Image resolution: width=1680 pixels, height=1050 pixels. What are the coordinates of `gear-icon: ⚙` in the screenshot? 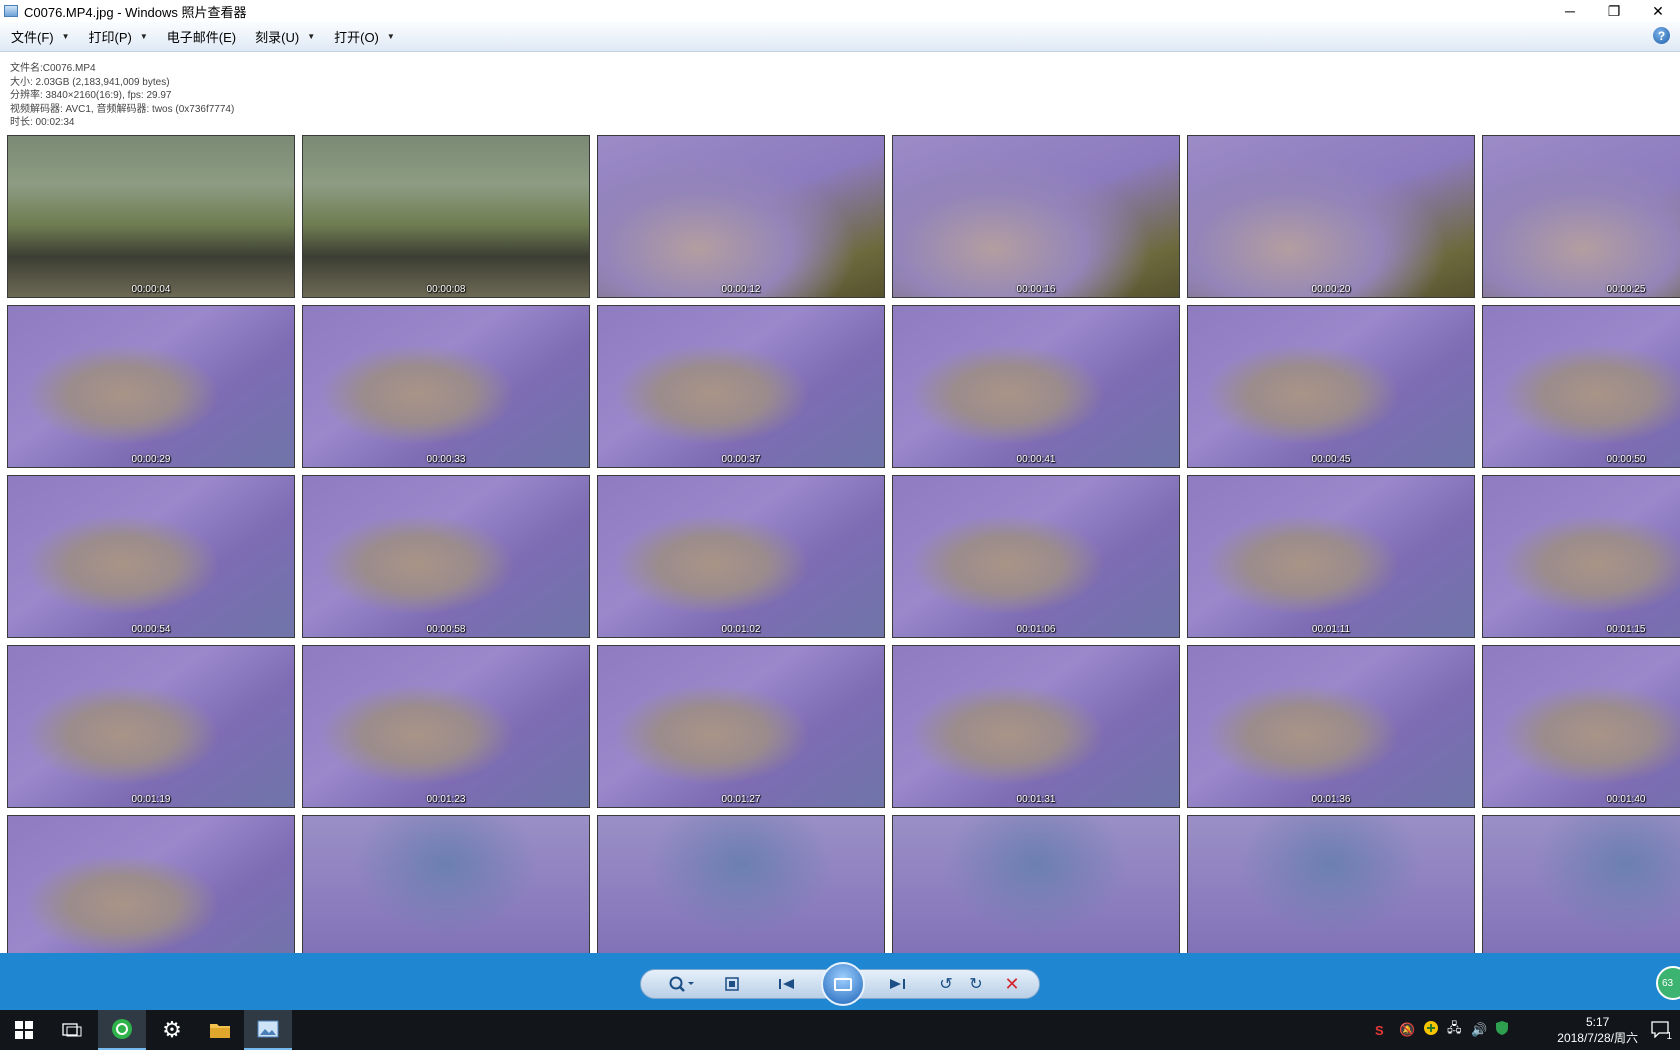 It's located at (172, 1029).